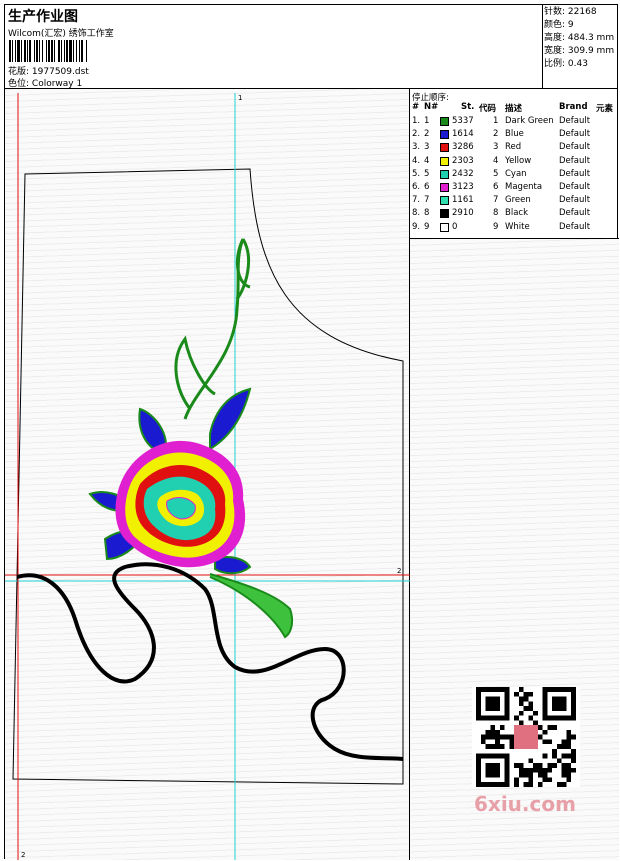 The height and width of the screenshot is (861, 620). What do you see at coordinates (573, 107) in the screenshot?
I see `header-brand: Brand` at bounding box center [573, 107].